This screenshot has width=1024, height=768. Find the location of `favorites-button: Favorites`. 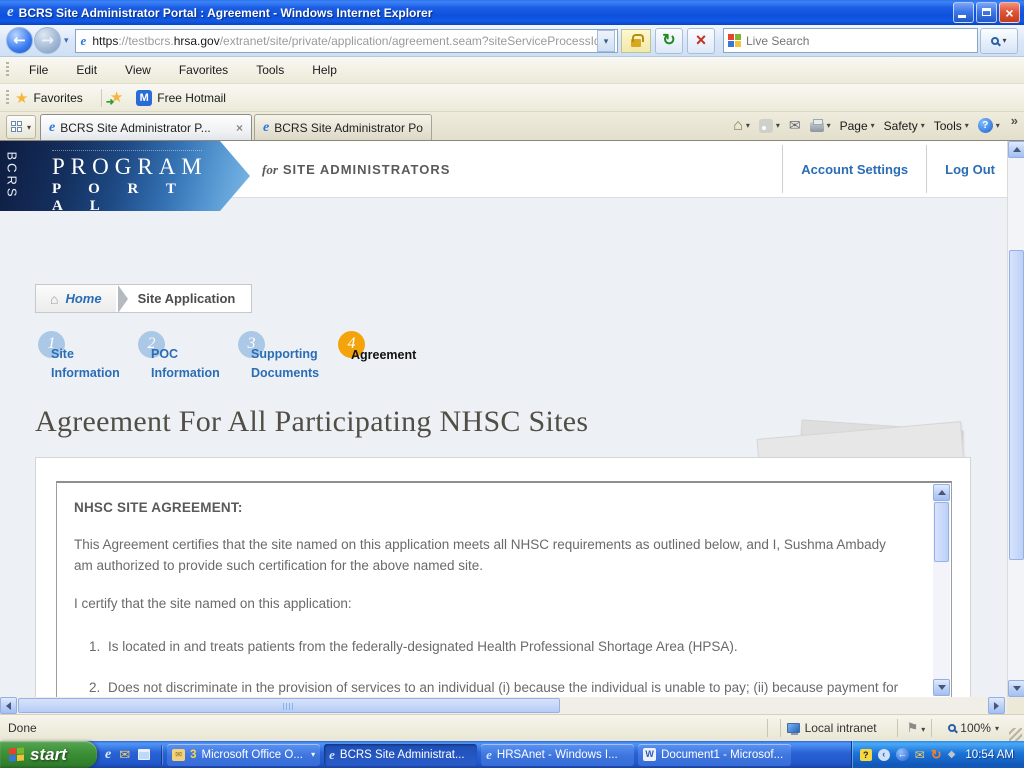

favorites-button: Favorites is located at coordinates (57, 98).